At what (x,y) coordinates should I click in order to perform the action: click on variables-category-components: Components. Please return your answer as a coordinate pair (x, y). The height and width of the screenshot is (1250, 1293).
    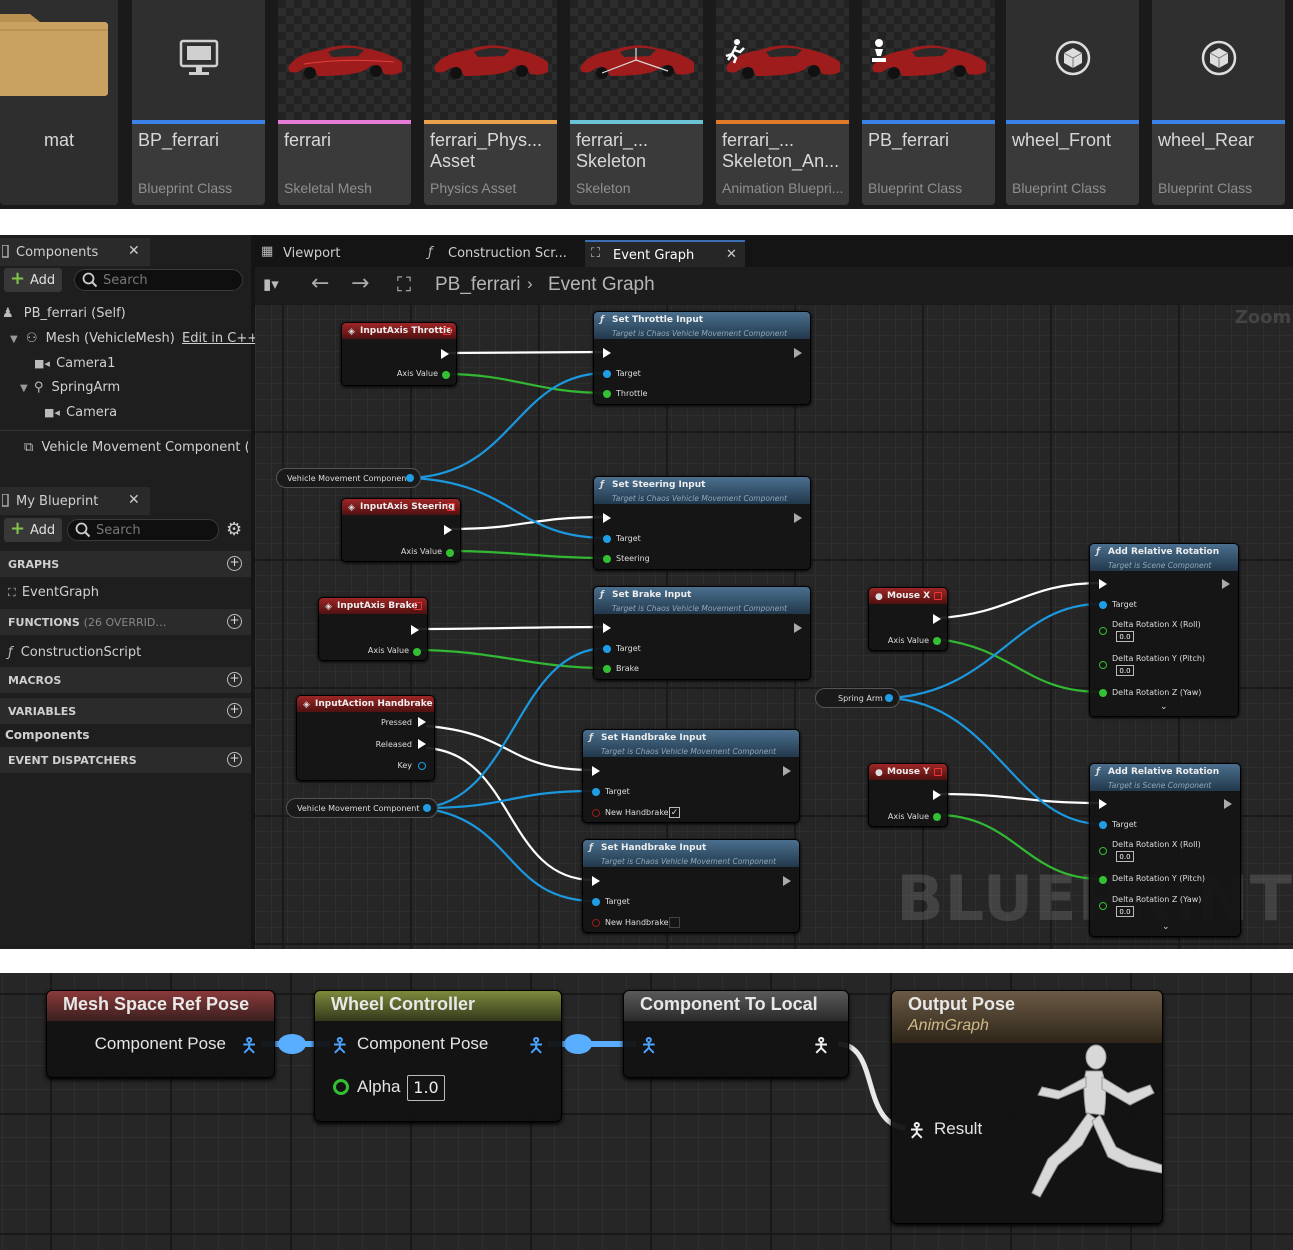
    Looking at the image, I should click on (47, 735).